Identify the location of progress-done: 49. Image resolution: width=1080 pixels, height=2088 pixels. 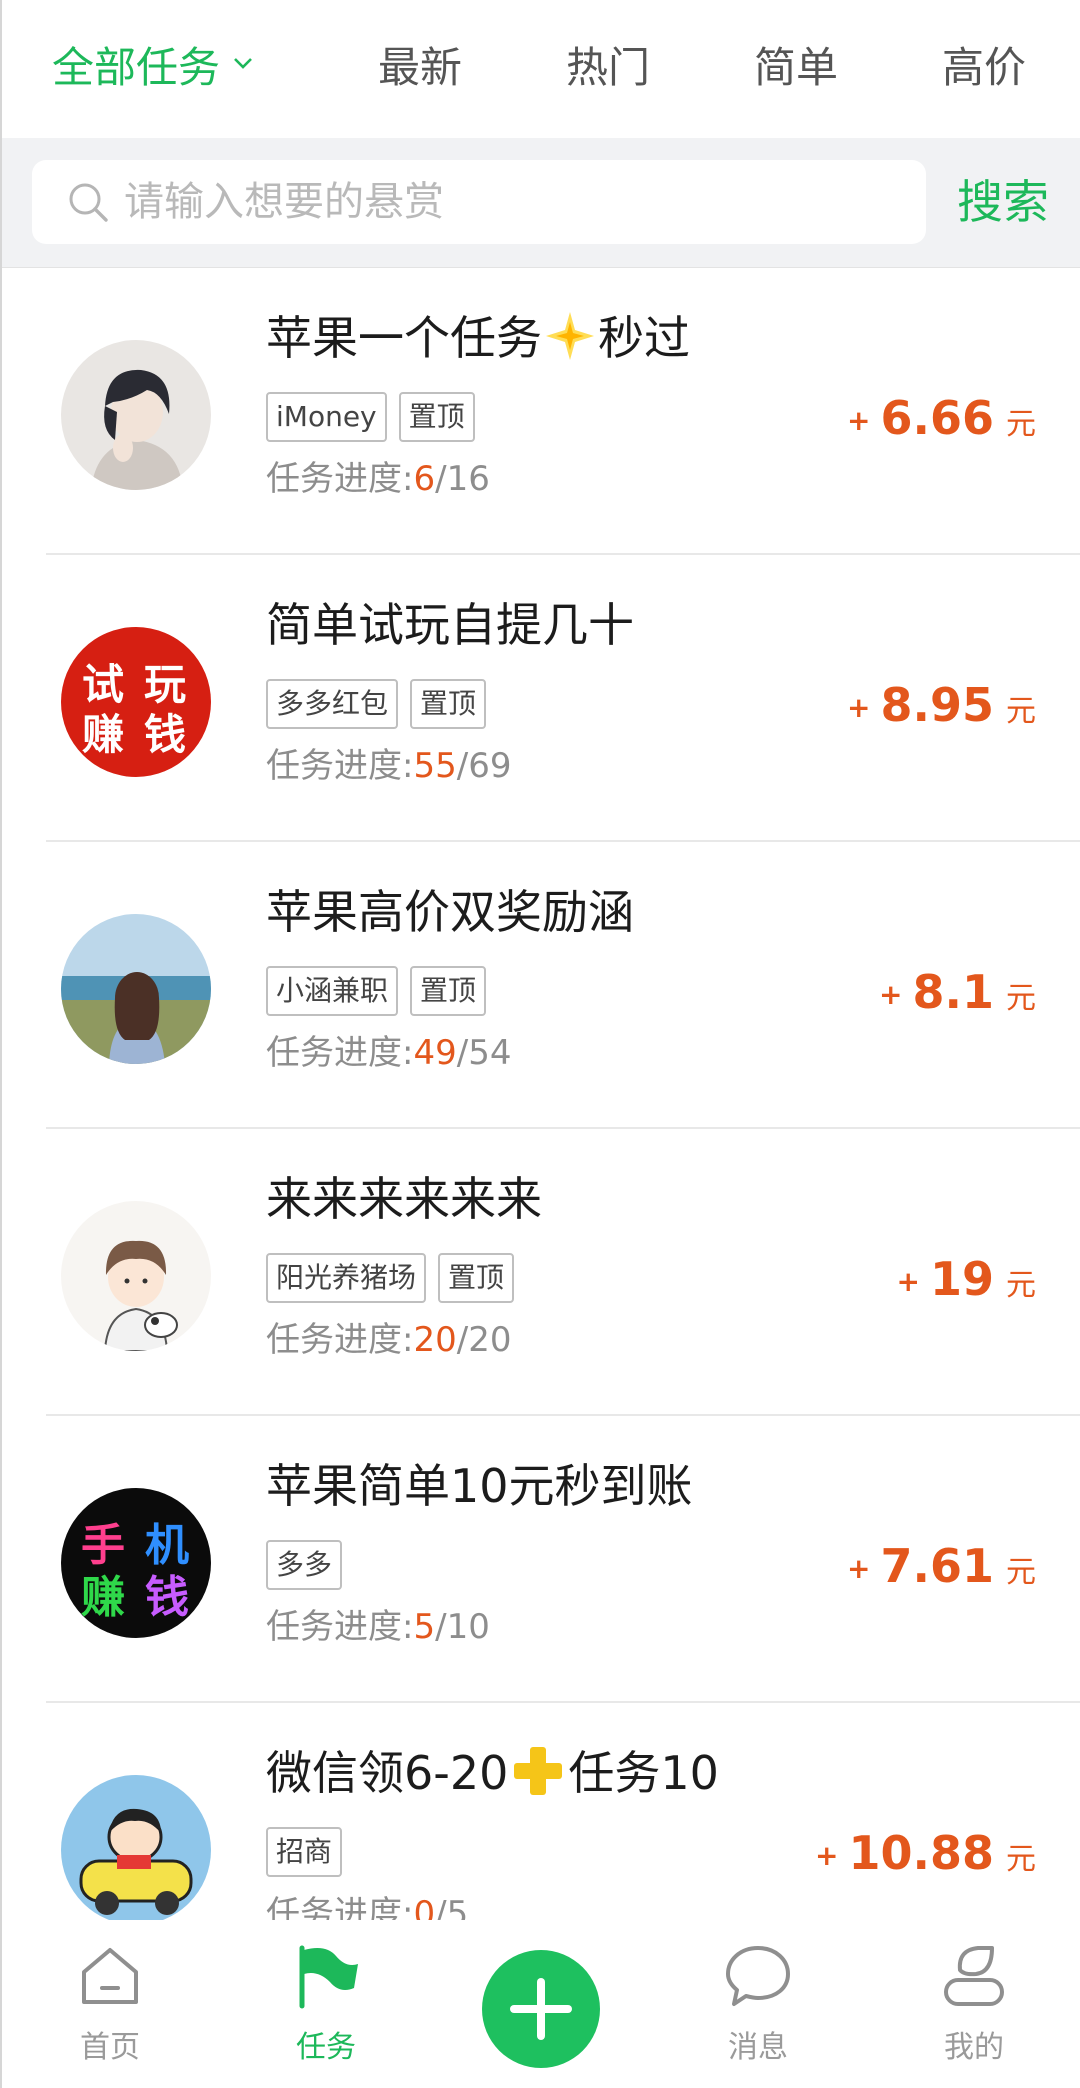
(435, 1053).